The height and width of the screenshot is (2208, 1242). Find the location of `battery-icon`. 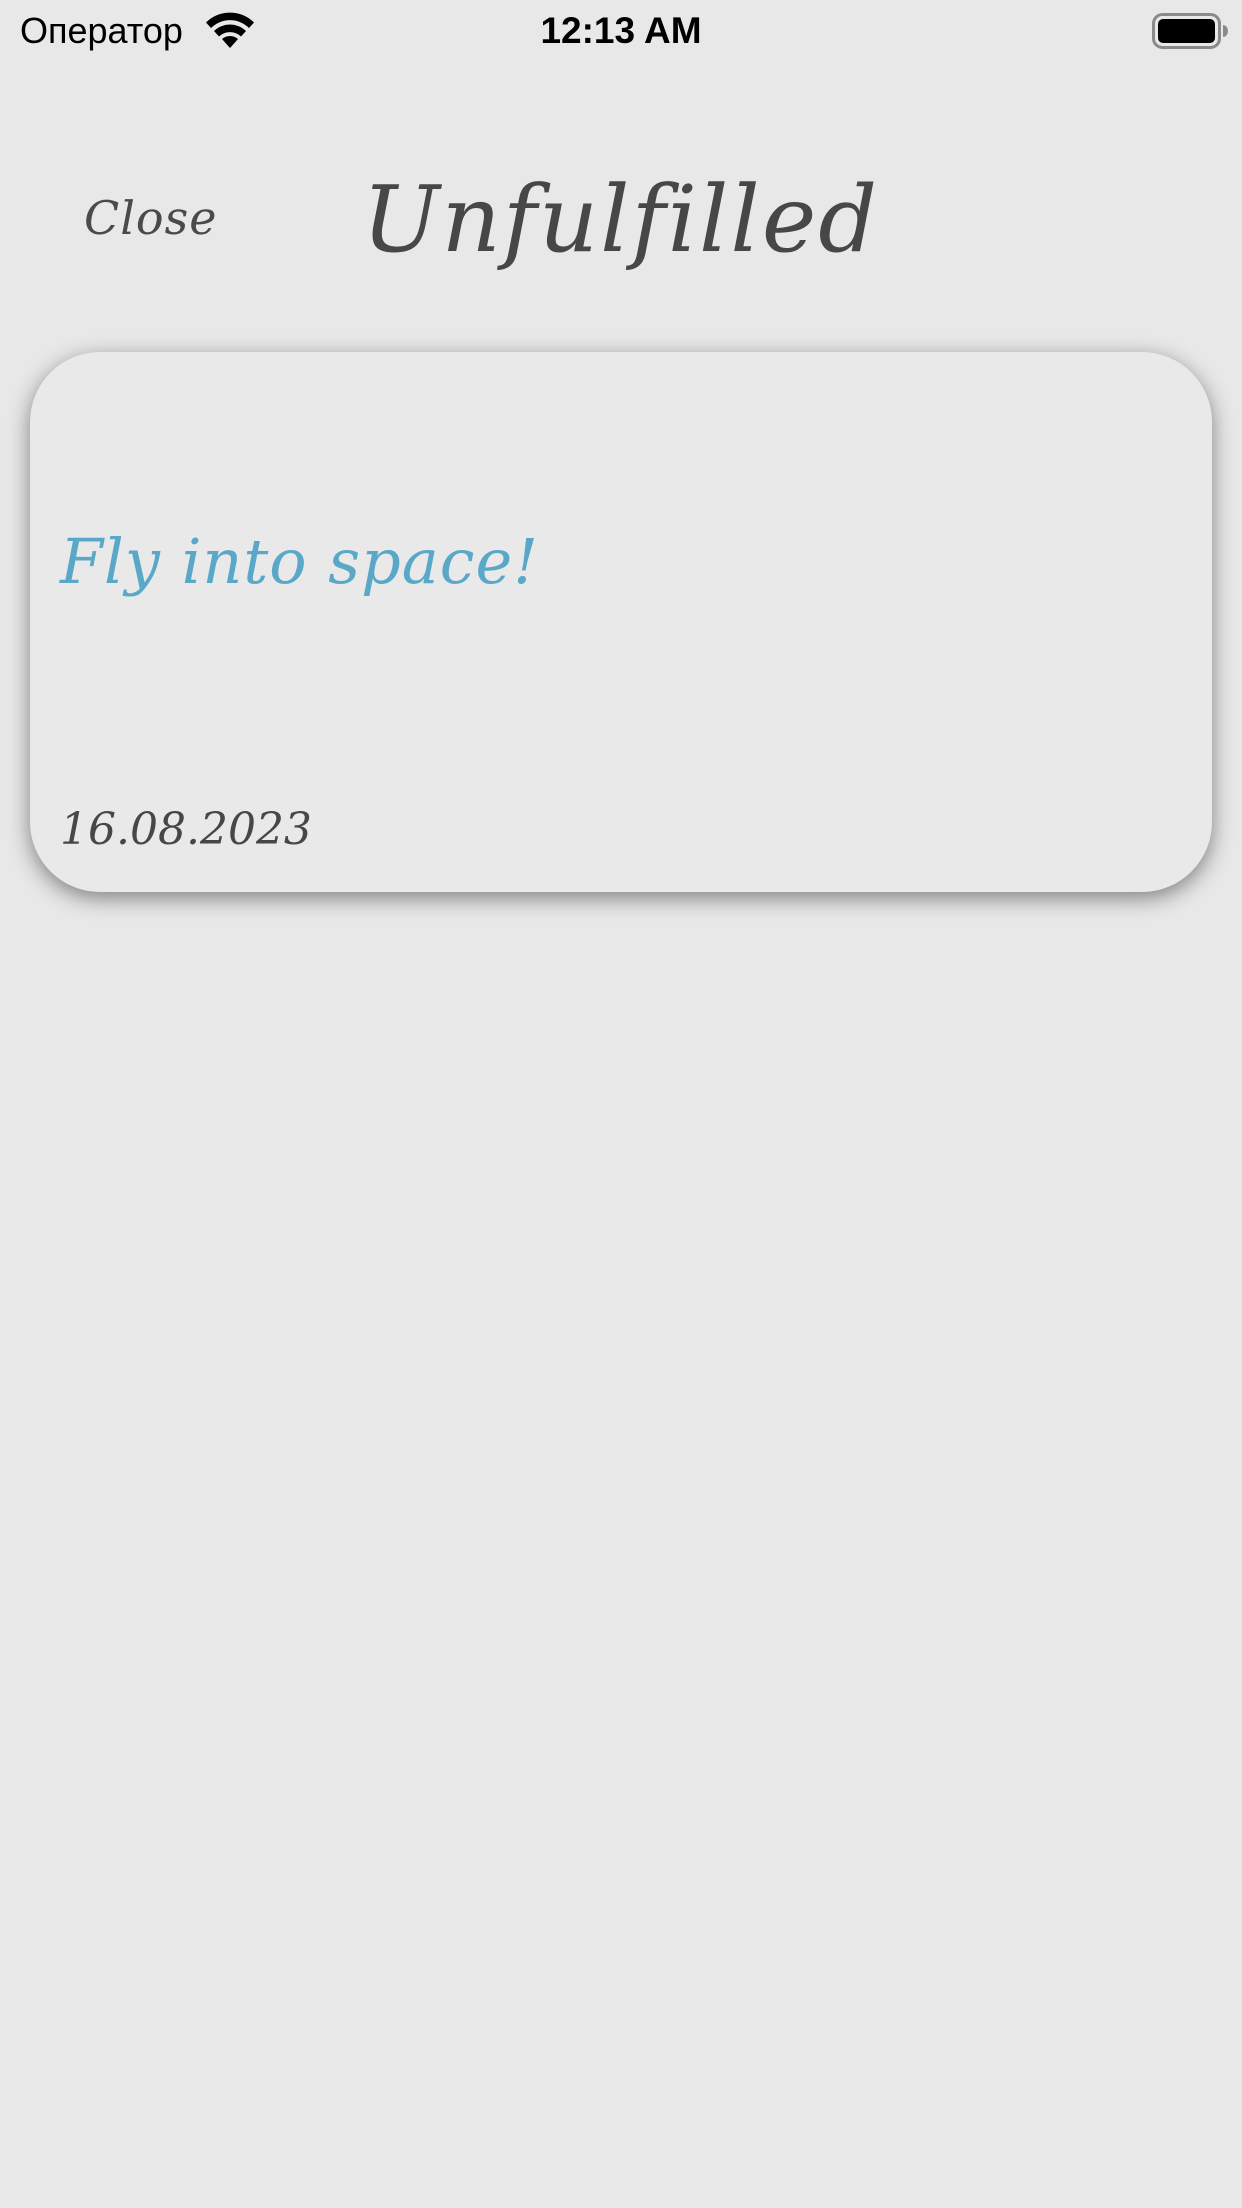

battery-icon is located at coordinates (1190, 31).